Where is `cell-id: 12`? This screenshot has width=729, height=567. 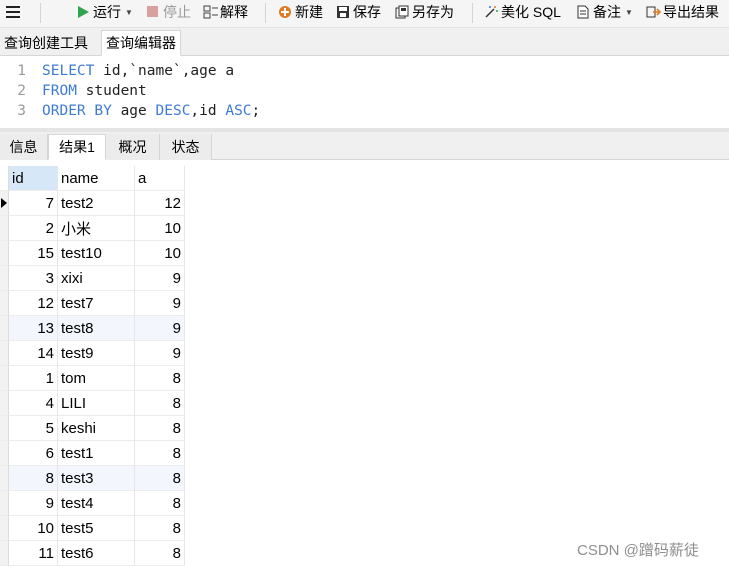 cell-id: 12 is located at coordinates (33, 303).